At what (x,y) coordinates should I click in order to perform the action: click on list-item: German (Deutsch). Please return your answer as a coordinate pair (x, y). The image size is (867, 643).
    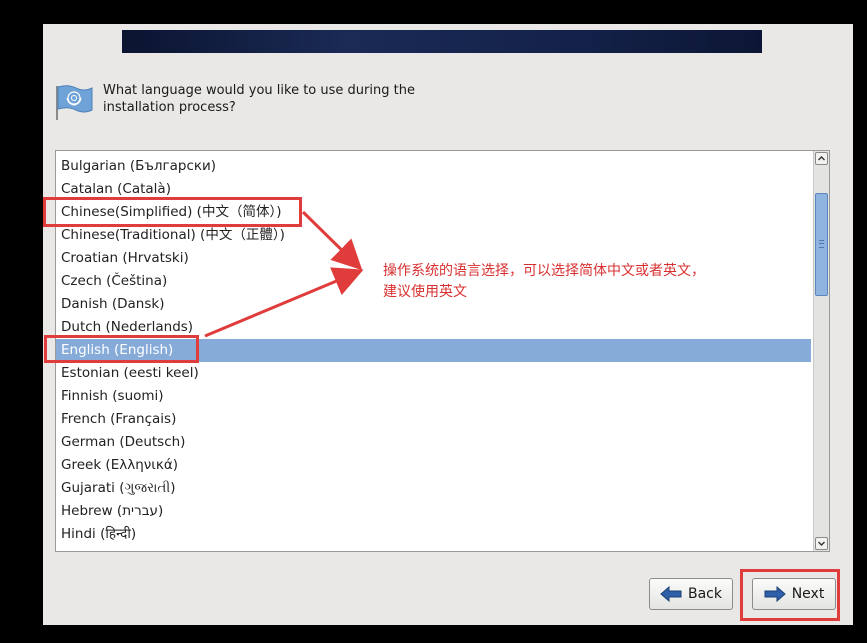
    Looking at the image, I should click on (433, 442).